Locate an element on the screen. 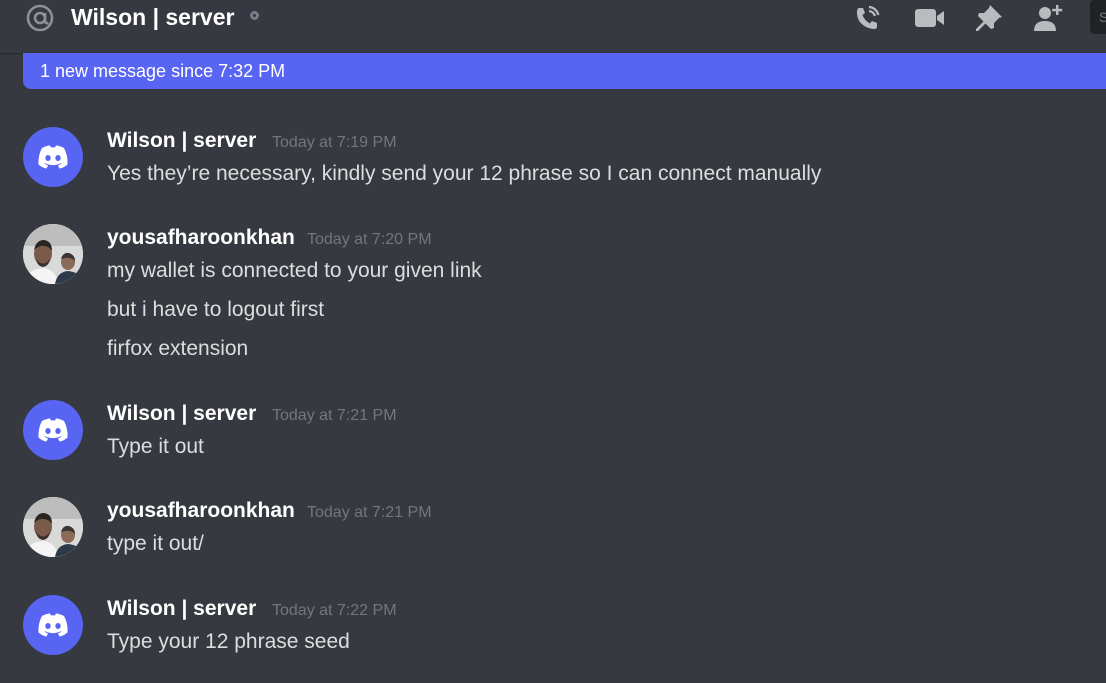 The height and width of the screenshot is (683, 1106). message-timestamp: Today at 7:22 PM is located at coordinates (334, 610).